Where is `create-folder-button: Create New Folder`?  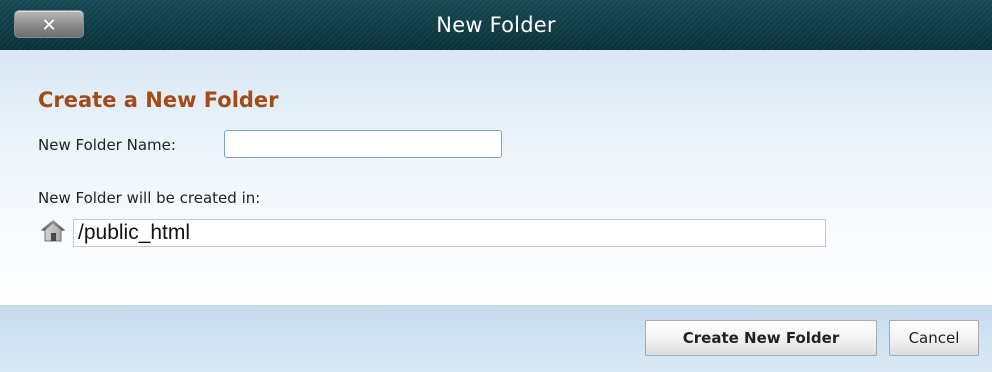 create-folder-button: Create New Folder is located at coordinates (761, 338).